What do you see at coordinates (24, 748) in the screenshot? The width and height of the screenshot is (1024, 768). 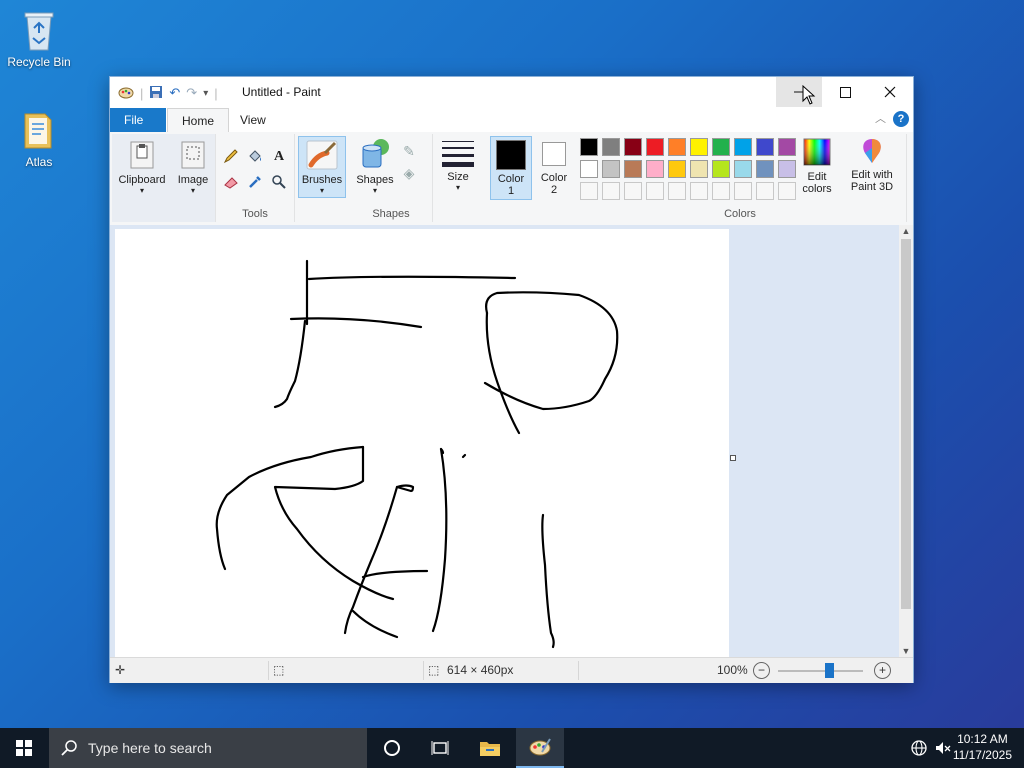 I see `start-button` at bounding box center [24, 748].